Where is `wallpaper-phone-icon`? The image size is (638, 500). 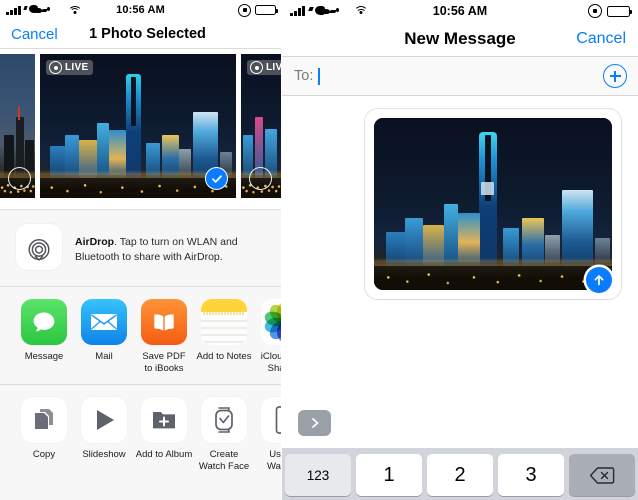 wallpaper-phone-icon is located at coordinates (271, 420).